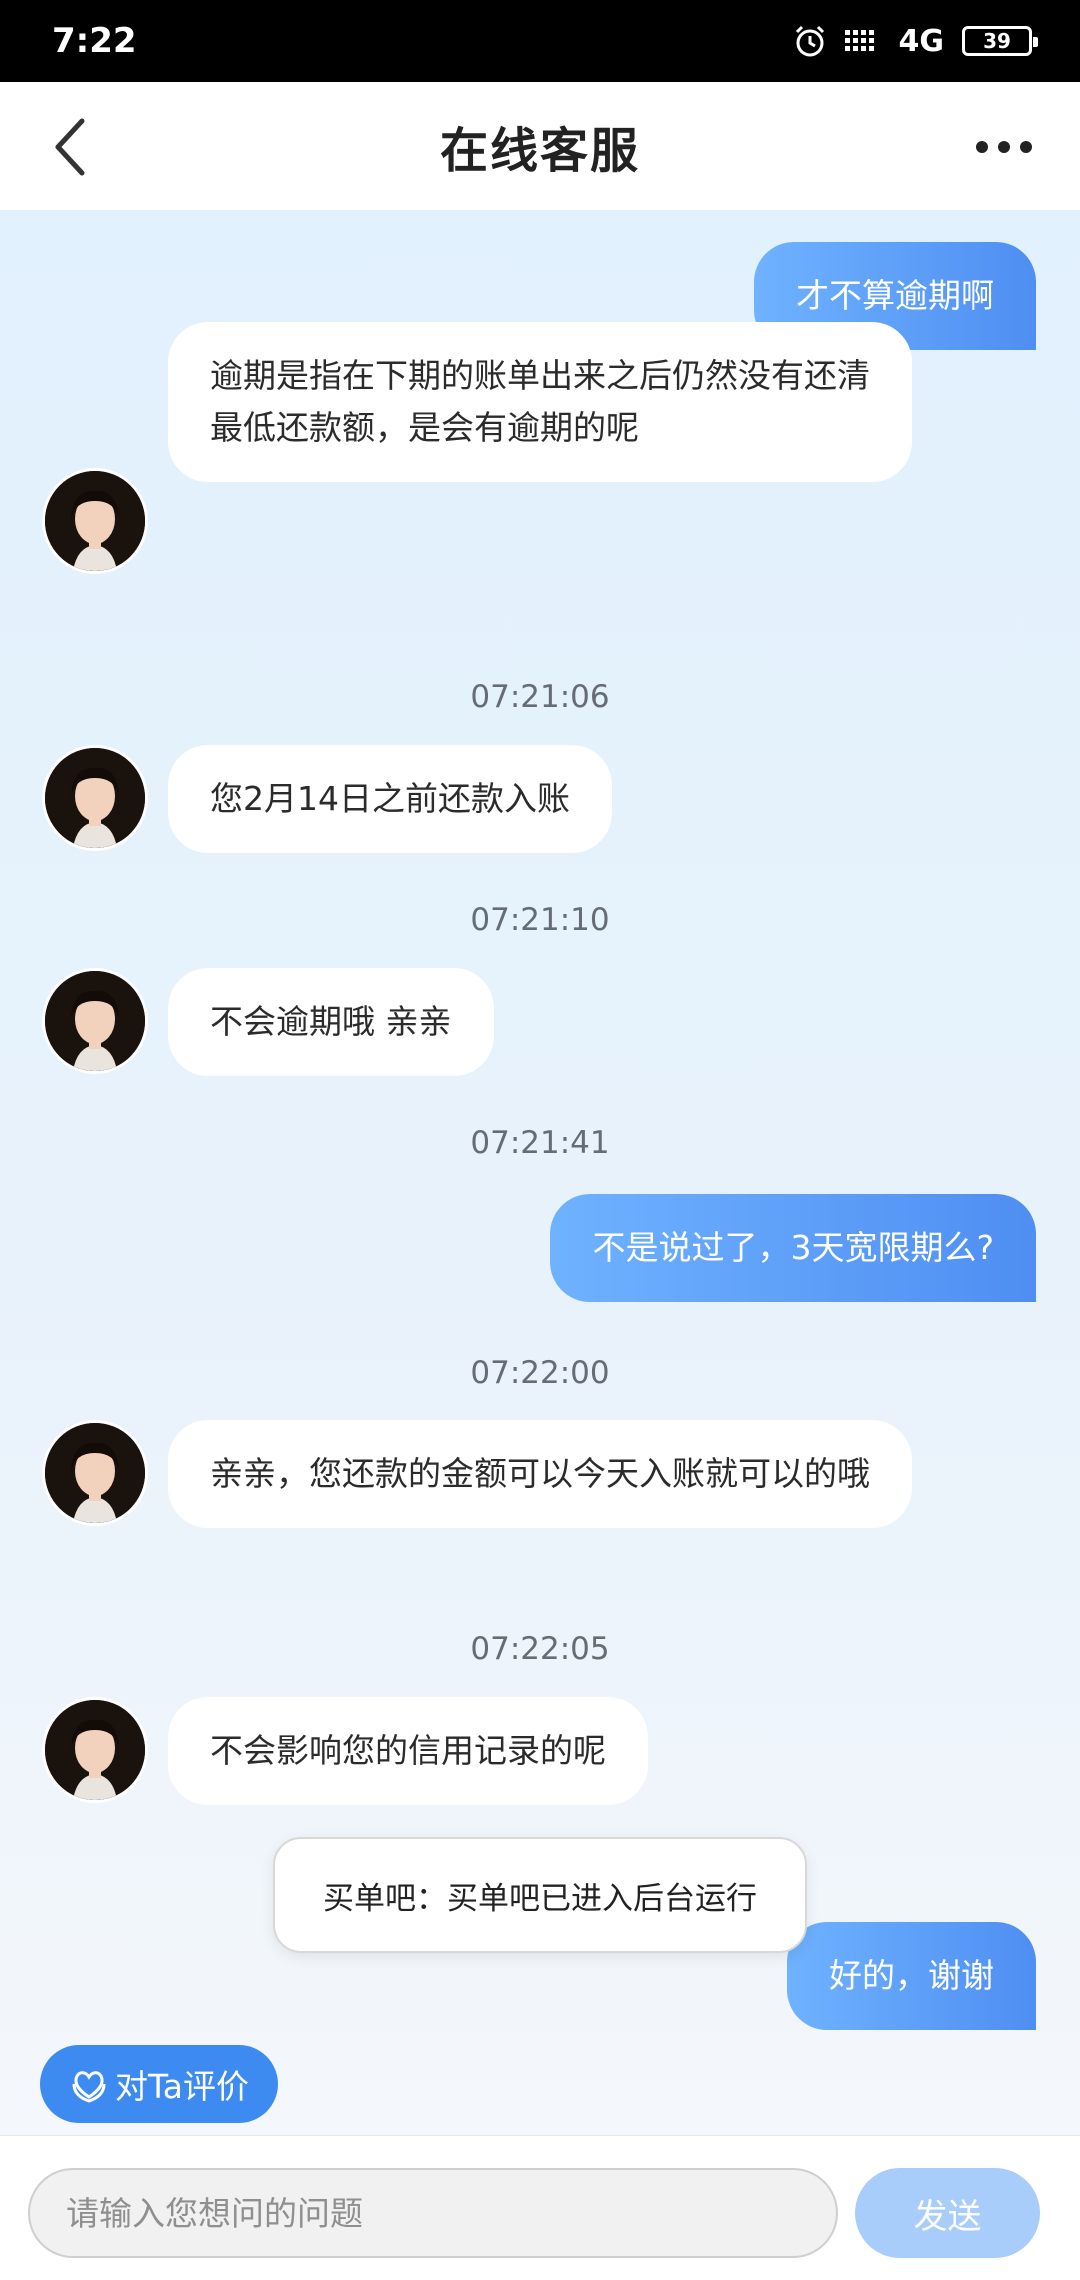 This screenshot has height=2280, width=1080. I want to click on page-title: 在线客服, so click(539, 151).